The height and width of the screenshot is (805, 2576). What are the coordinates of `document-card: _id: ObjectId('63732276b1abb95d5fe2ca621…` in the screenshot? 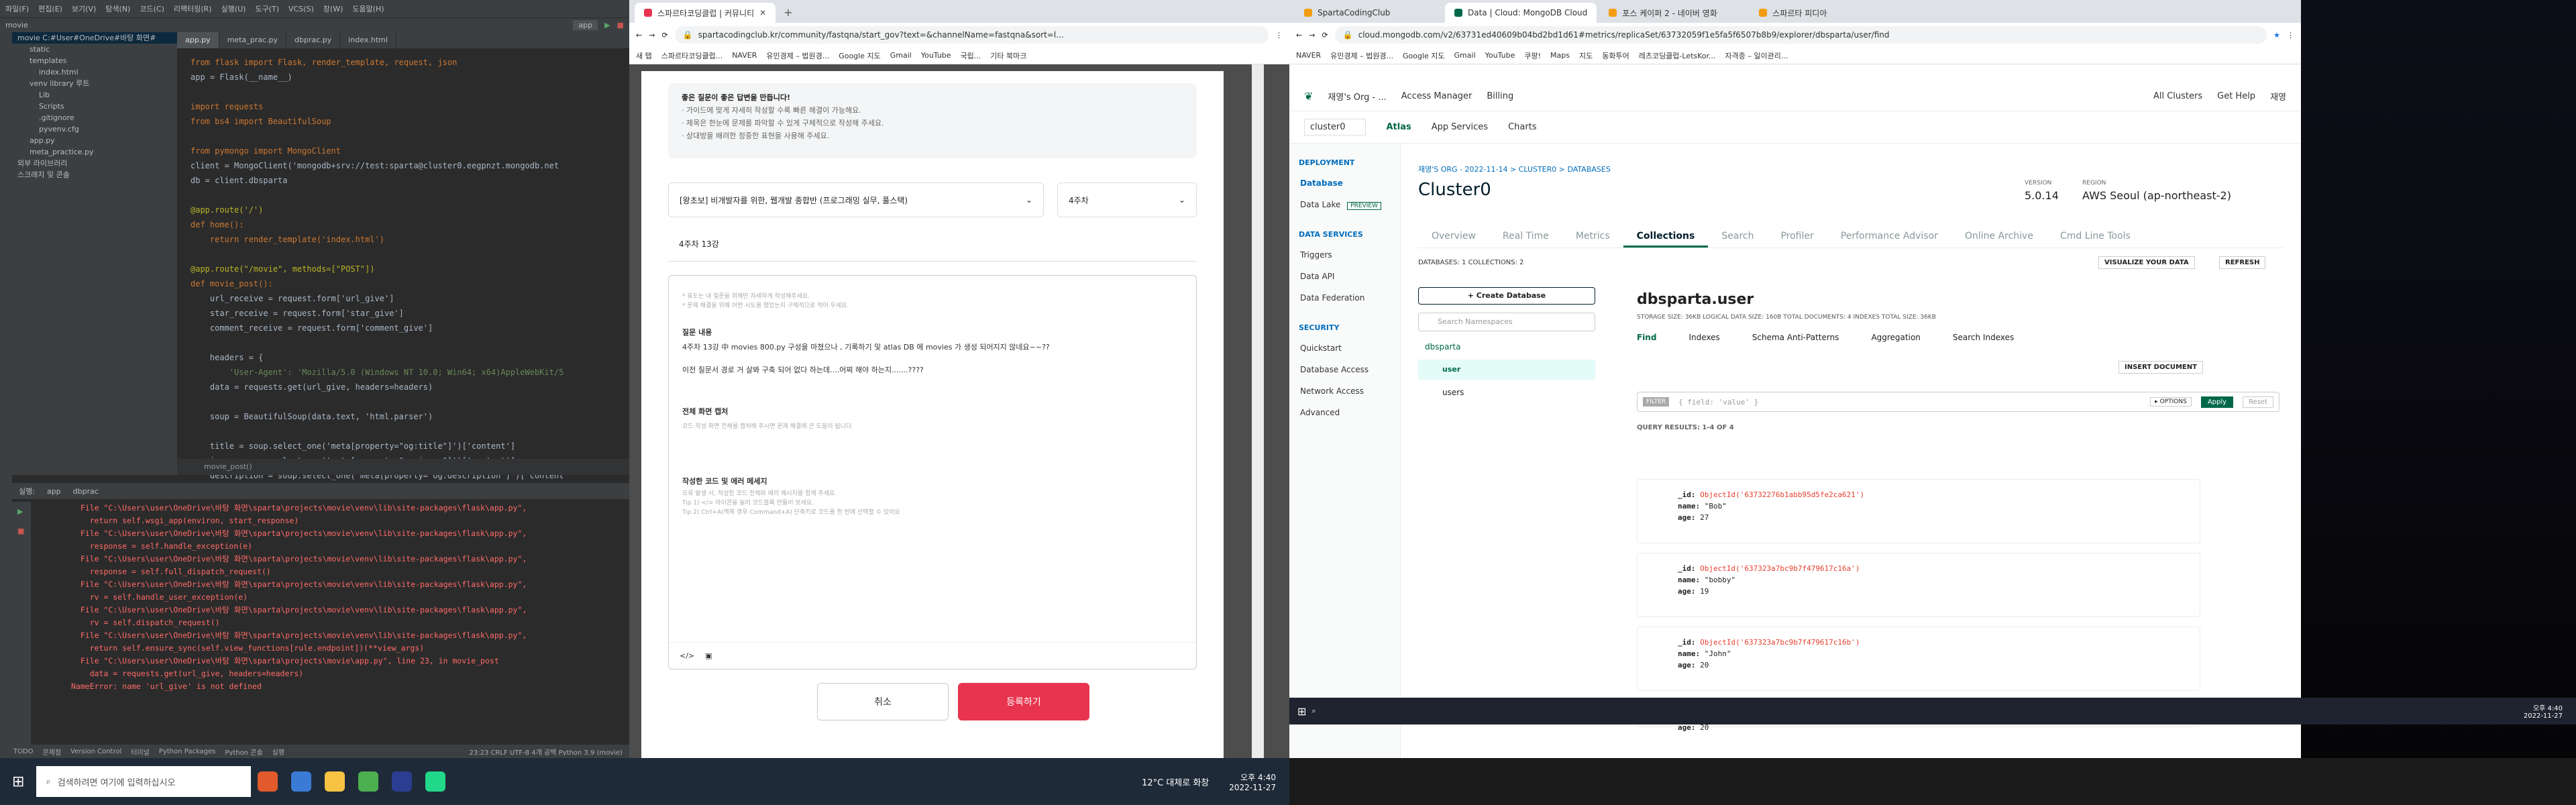 It's located at (1918, 511).